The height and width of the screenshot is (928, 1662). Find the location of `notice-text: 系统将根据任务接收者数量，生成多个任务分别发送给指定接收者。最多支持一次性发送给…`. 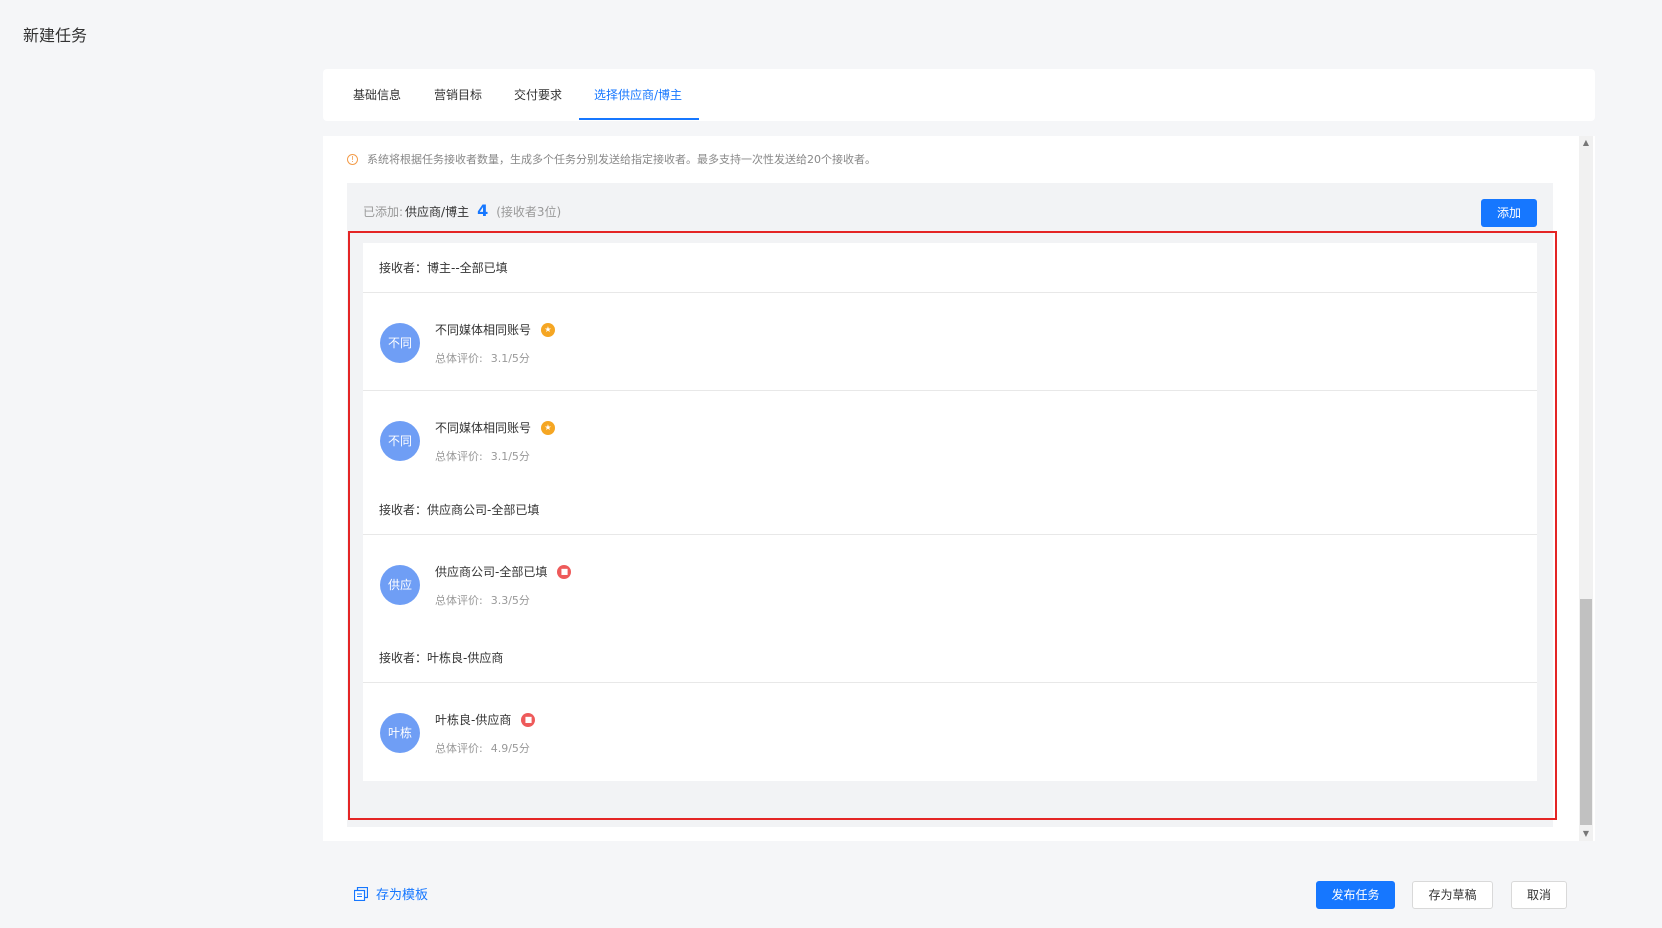

notice-text: 系统将根据任务接收者数量，生成多个任务分别发送给指定接收者。最多支持一次性发送给… is located at coordinates (621, 159).